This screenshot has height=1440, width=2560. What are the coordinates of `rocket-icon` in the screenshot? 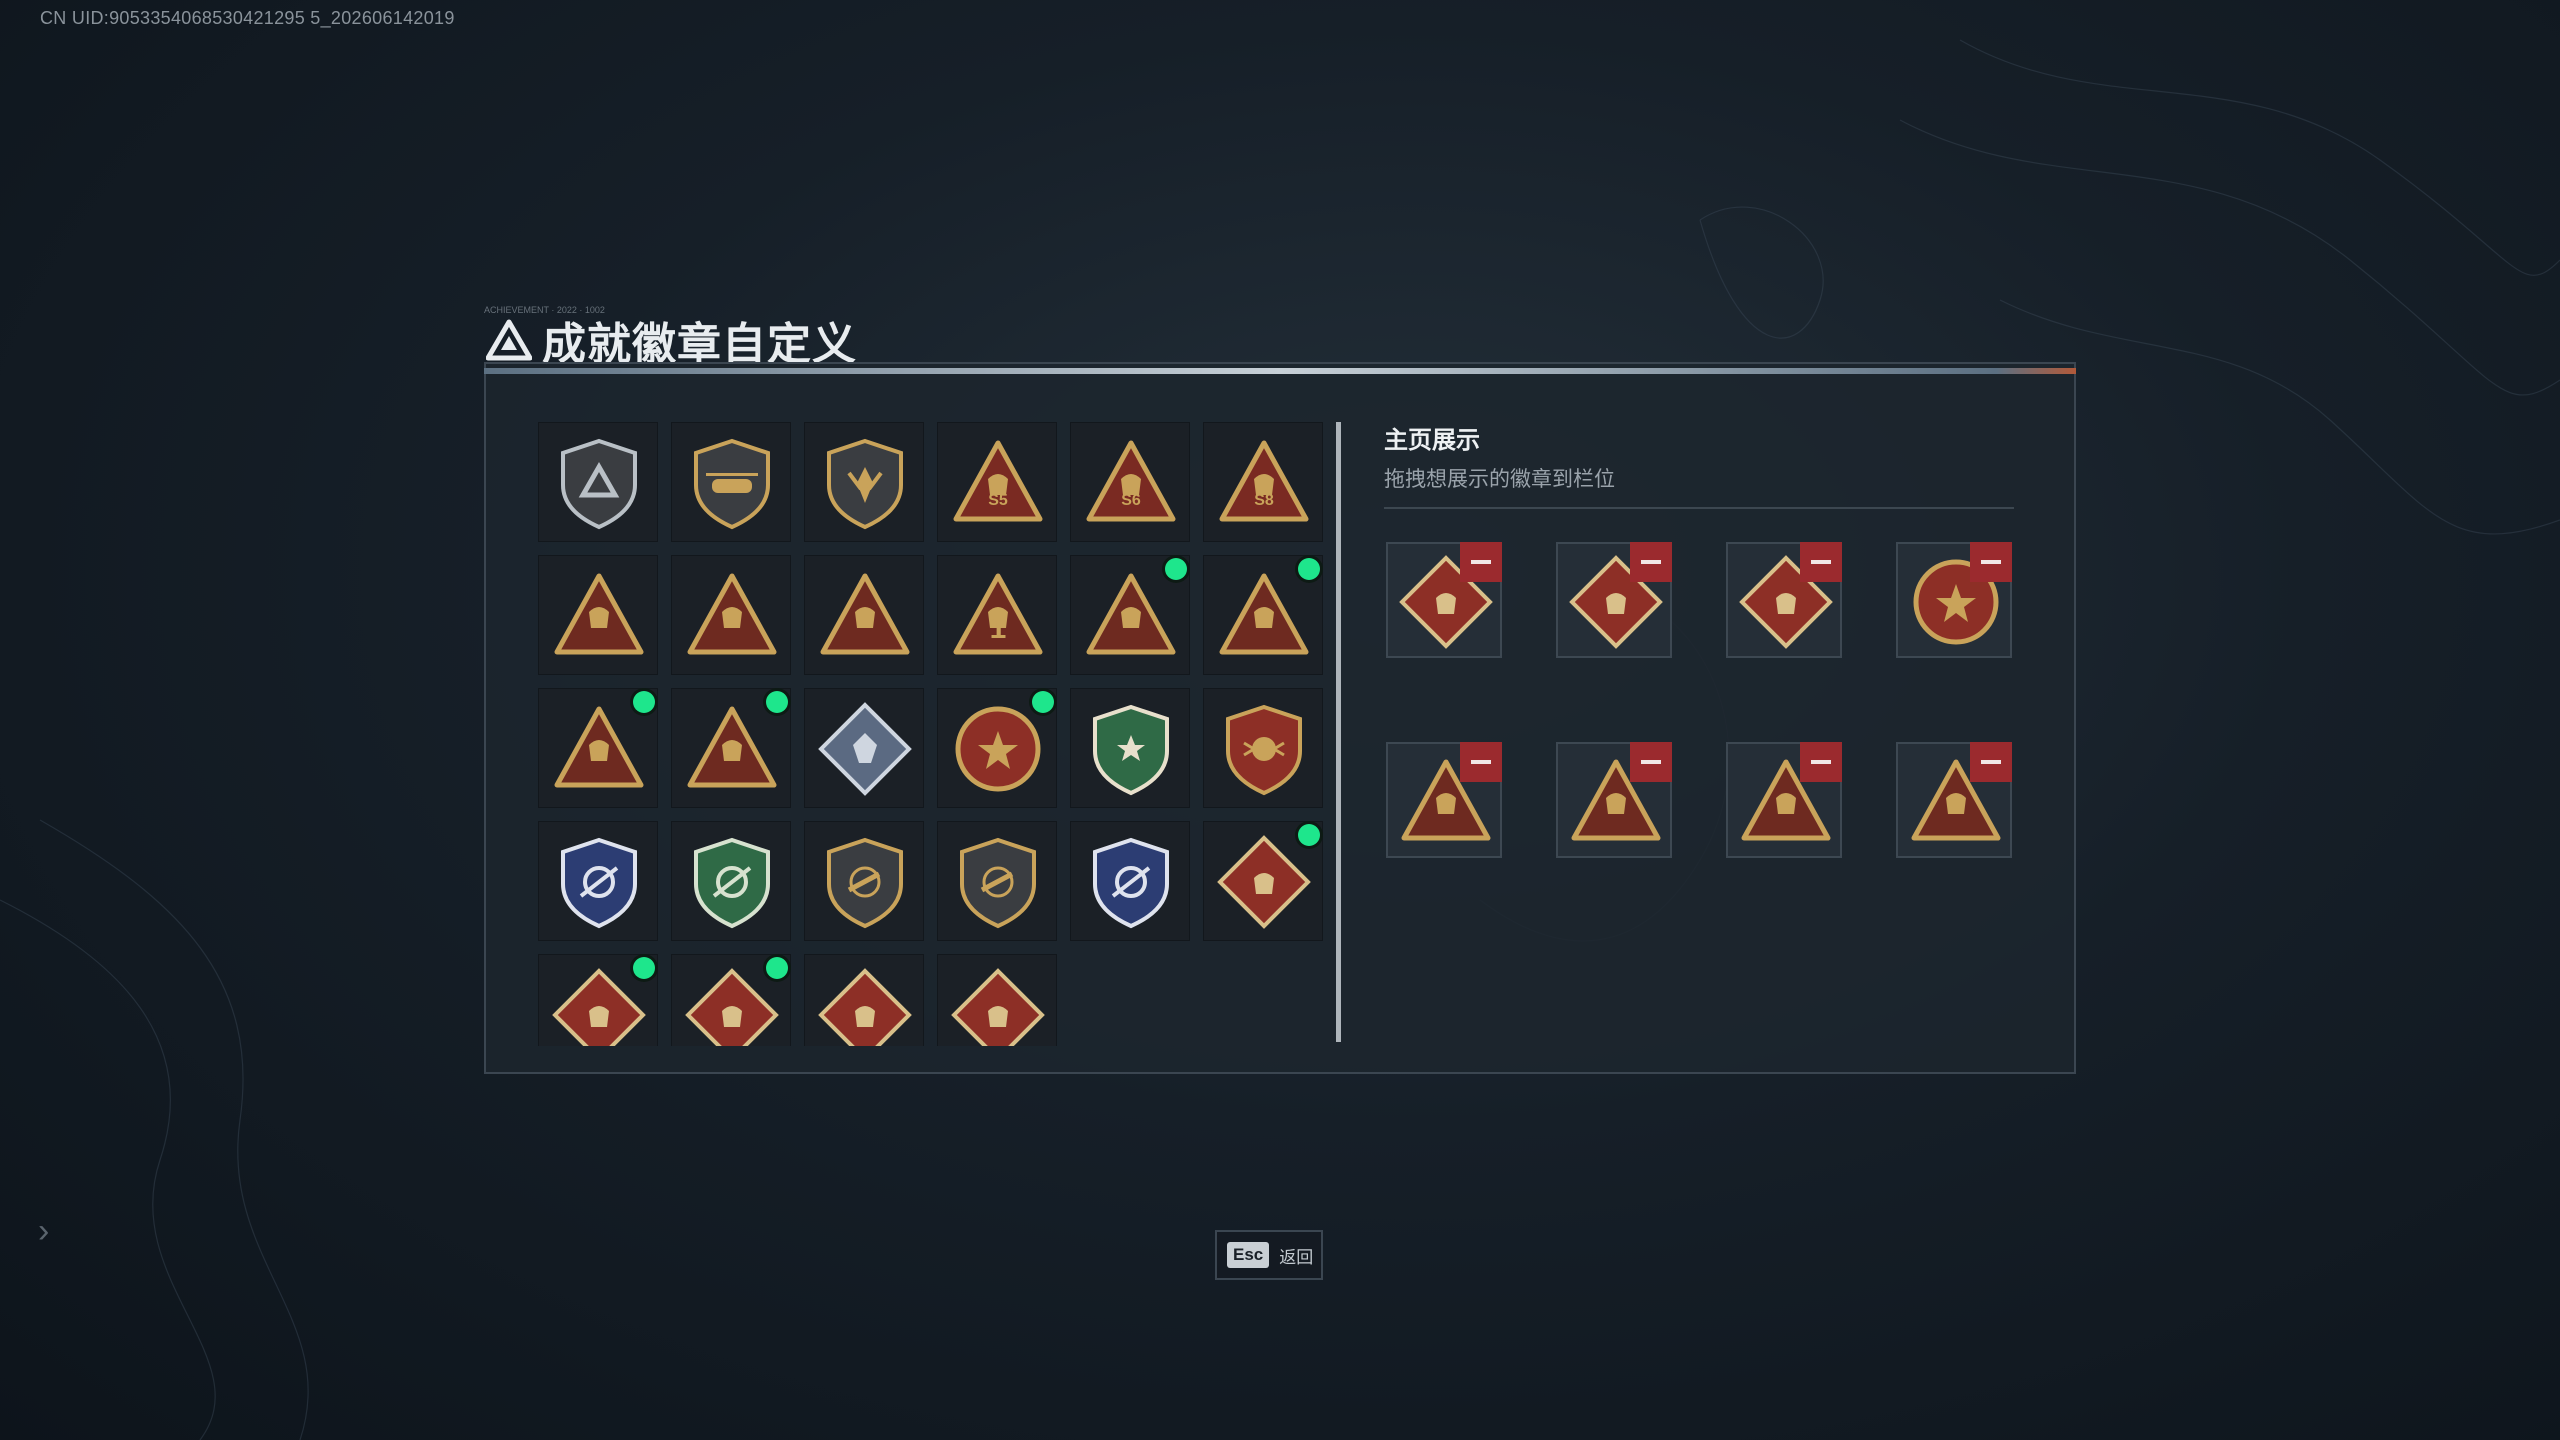 It's located at (732, 750).